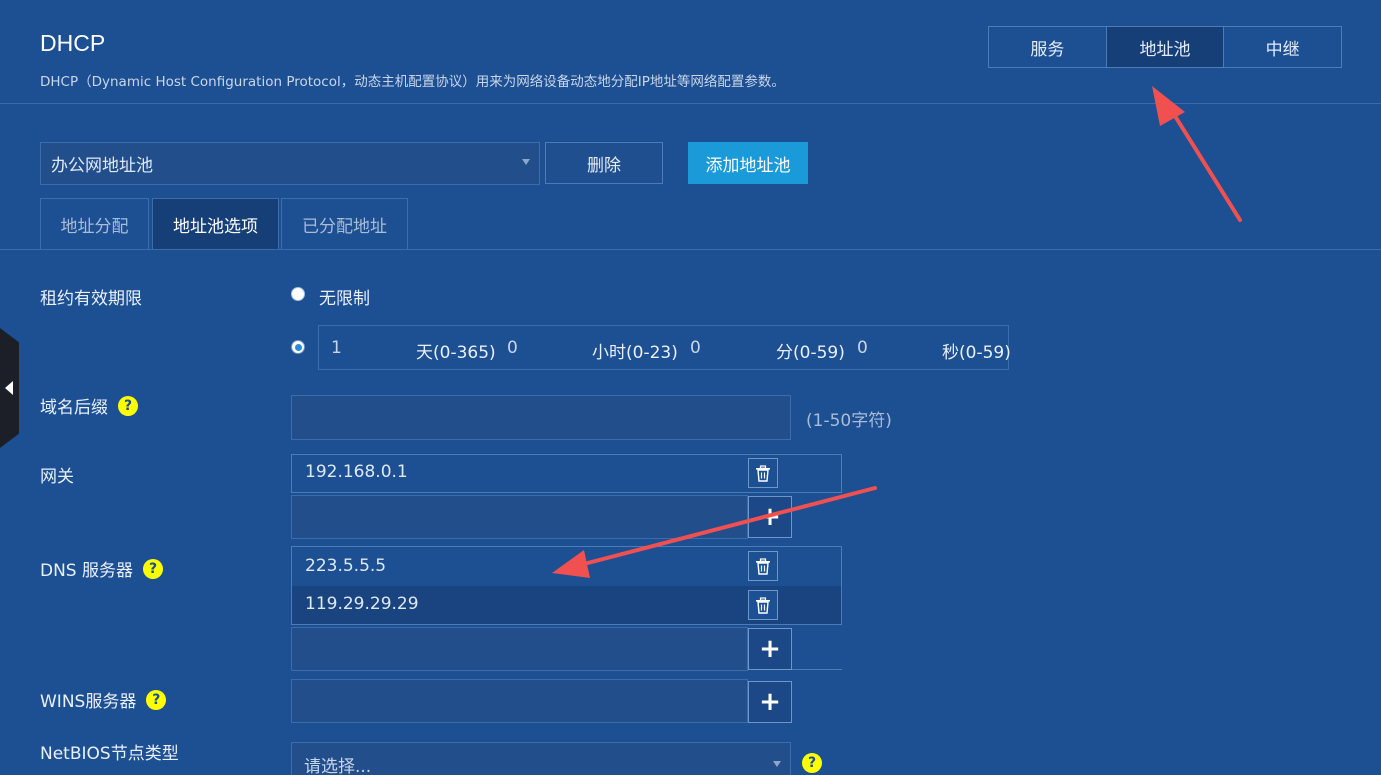 The image size is (1381, 775). Describe the element at coordinates (817, 669) in the screenshot. I see `dns-input-underline` at that location.